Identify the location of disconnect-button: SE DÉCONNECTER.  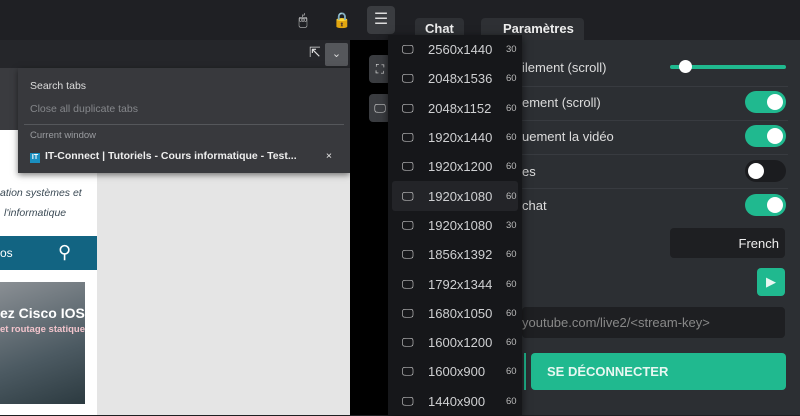
(658, 371).